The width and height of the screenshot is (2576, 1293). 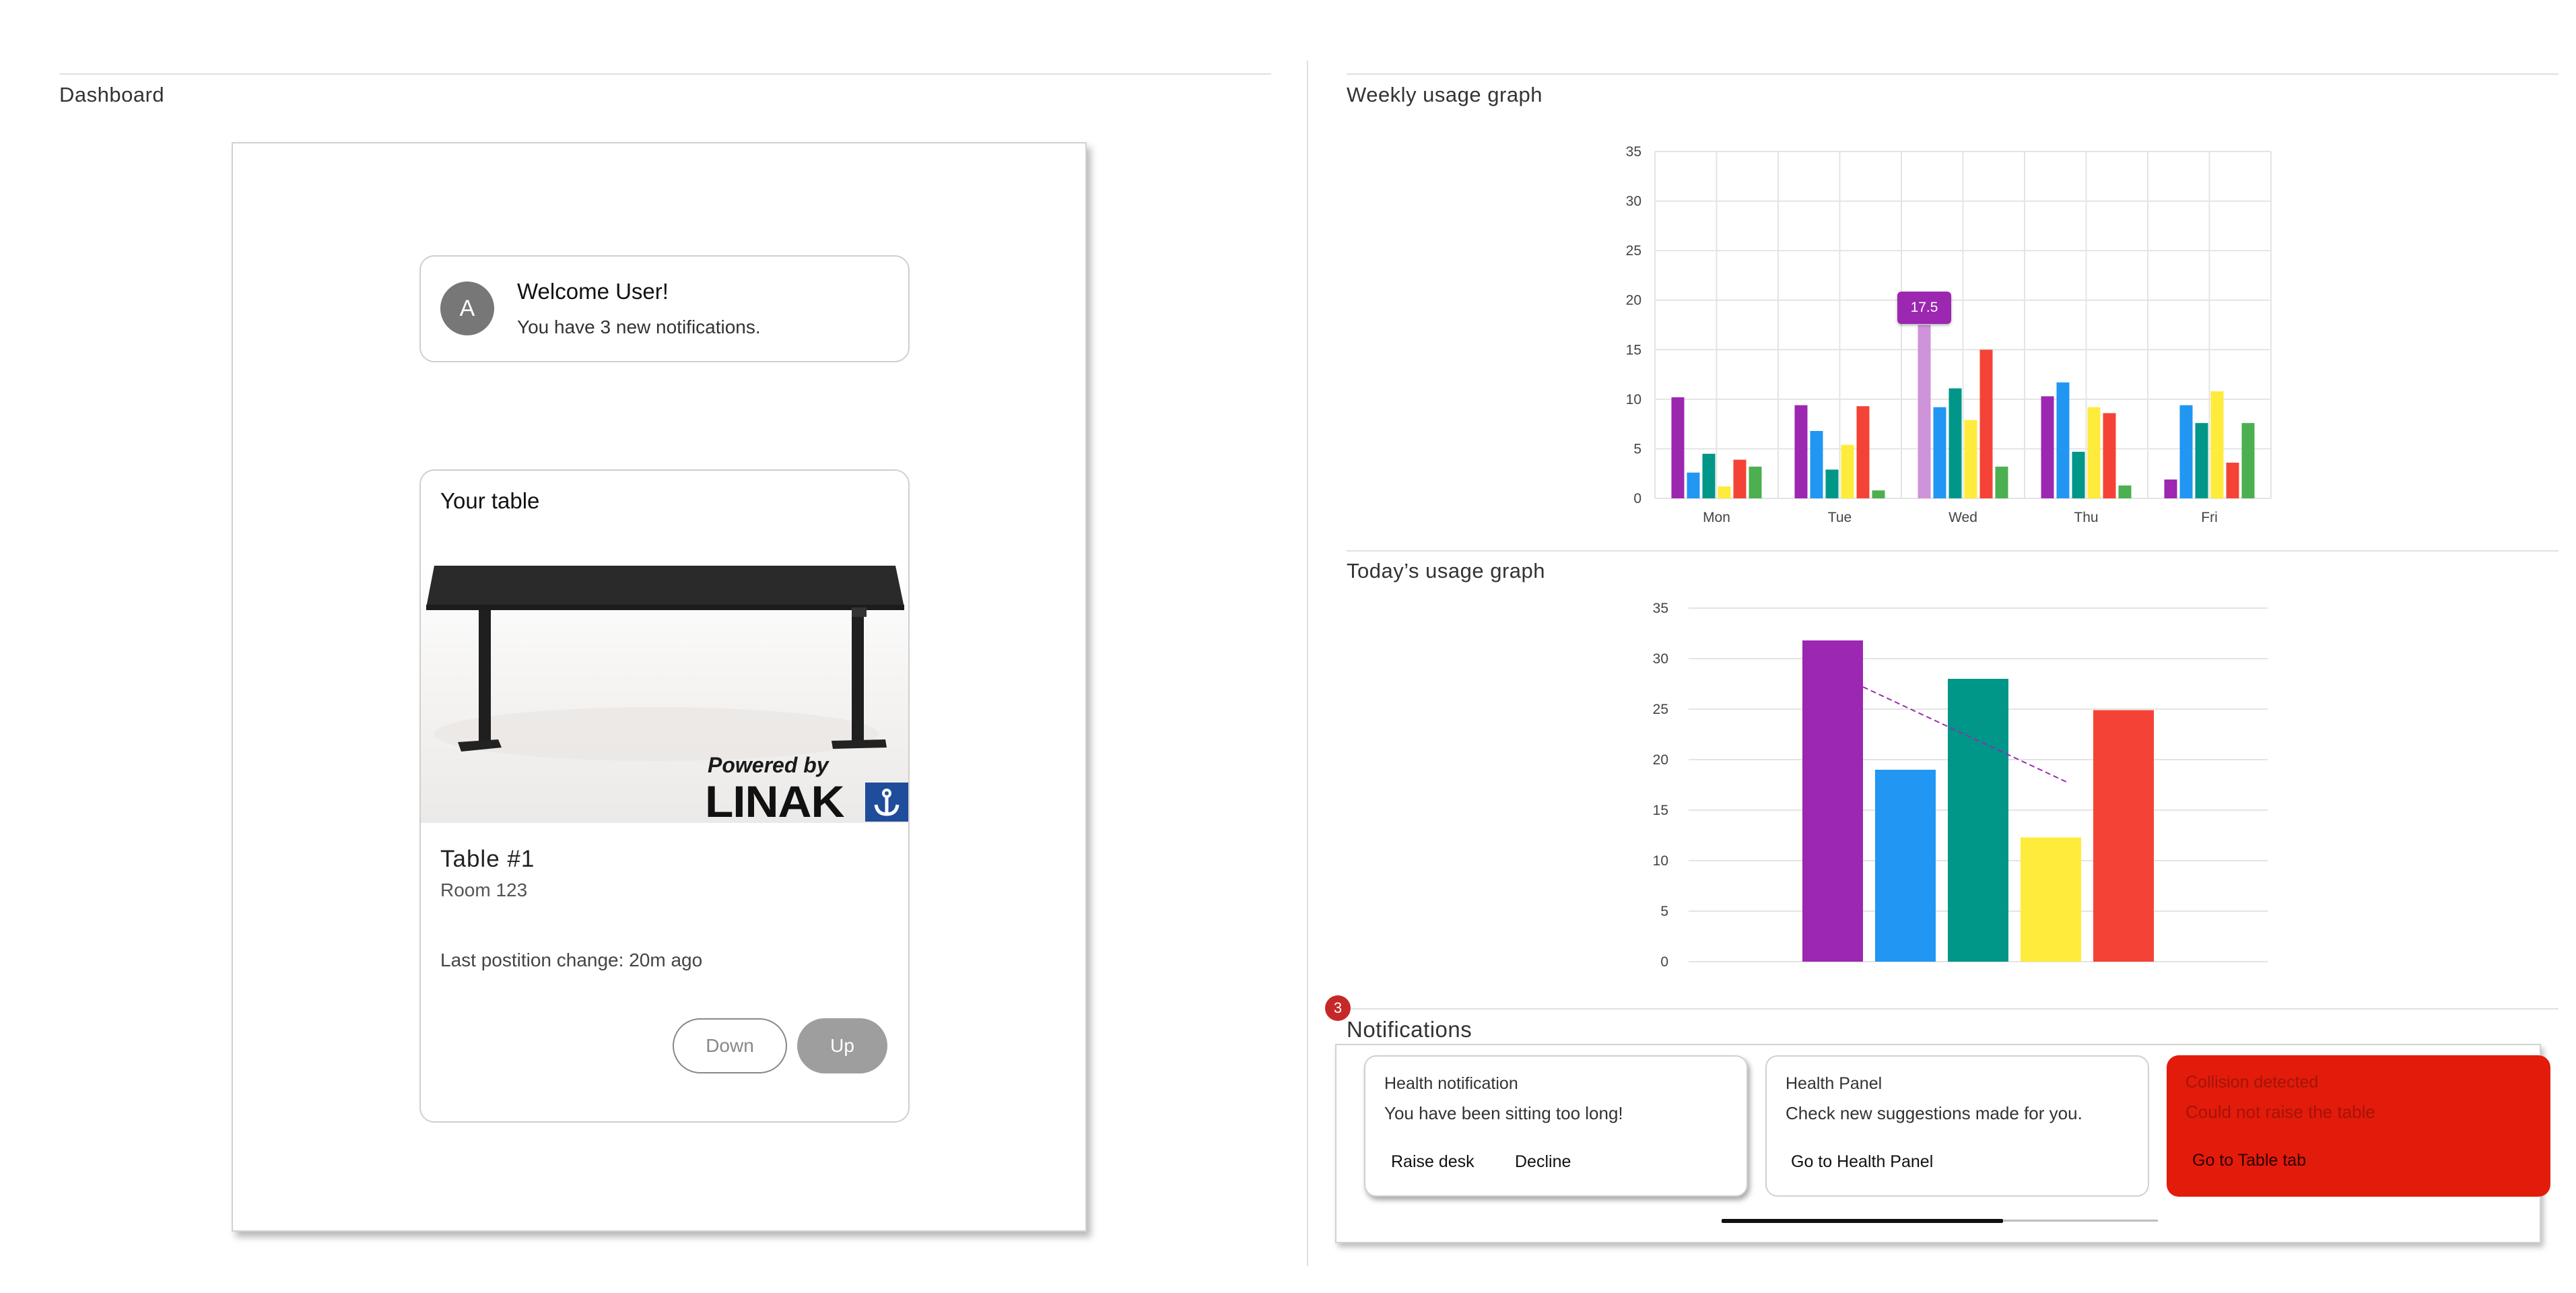 What do you see at coordinates (769, 765) in the screenshot?
I see `brand-tagline: Powered by` at bounding box center [769, 765].